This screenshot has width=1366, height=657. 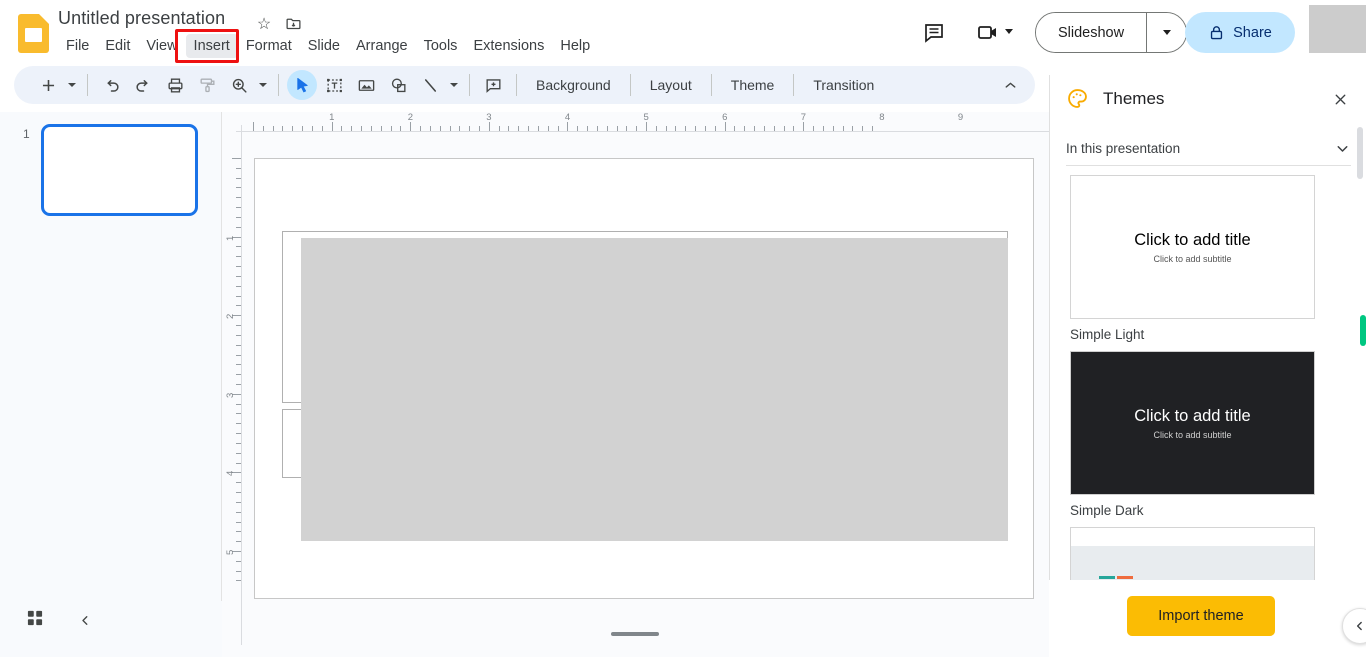 I want to click on new-slide-dropdown-caret, so click(x=72, y=85).